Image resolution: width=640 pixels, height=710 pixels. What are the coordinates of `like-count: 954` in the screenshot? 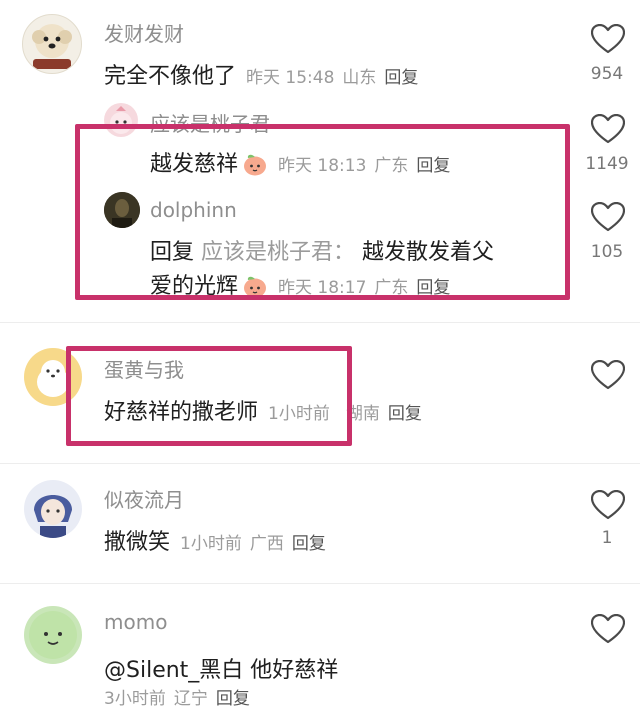 It's located at (607, 74).